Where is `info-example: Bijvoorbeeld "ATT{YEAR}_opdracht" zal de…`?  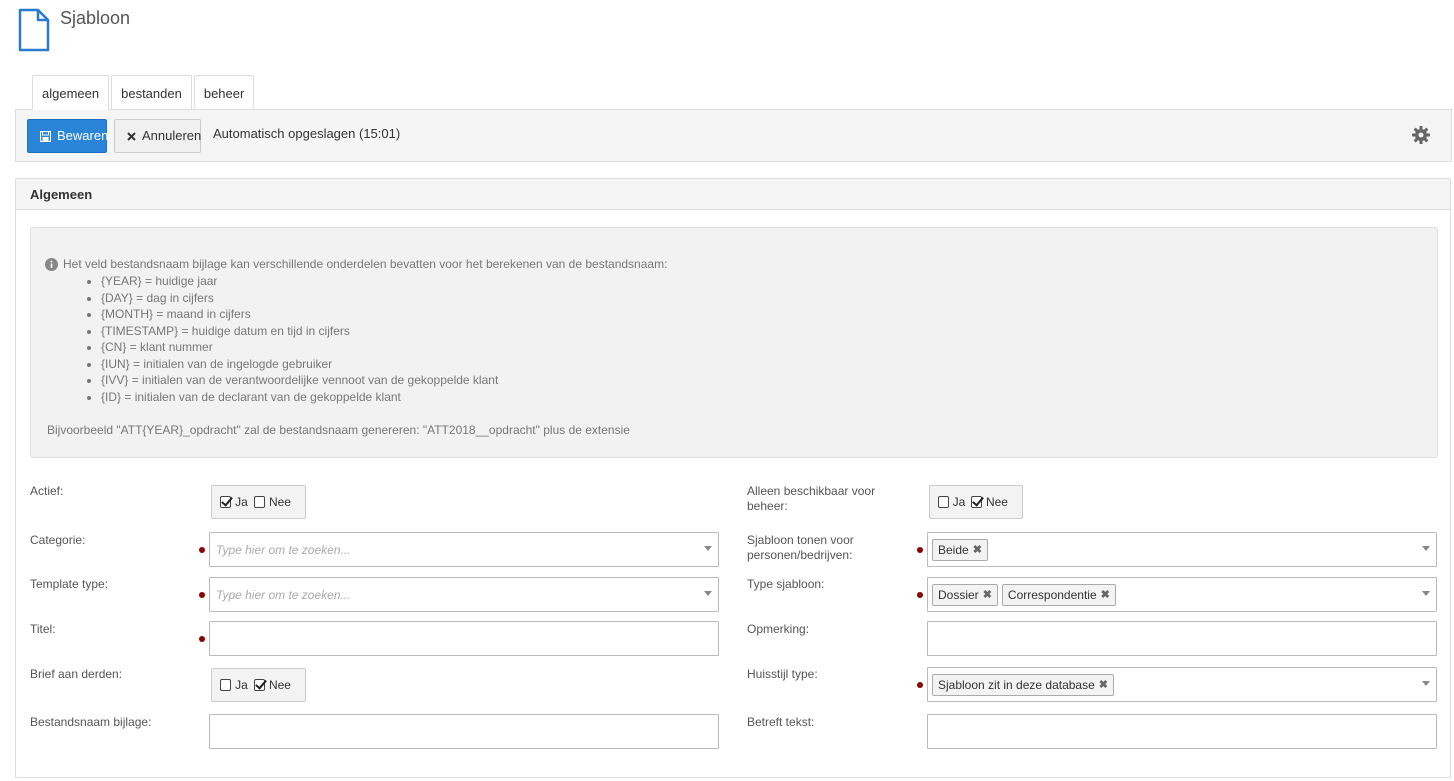
info-example: Bijvoorbeeld "ATT{YEAR}_opdracht" zal de… is located at coordinates (338, 430).